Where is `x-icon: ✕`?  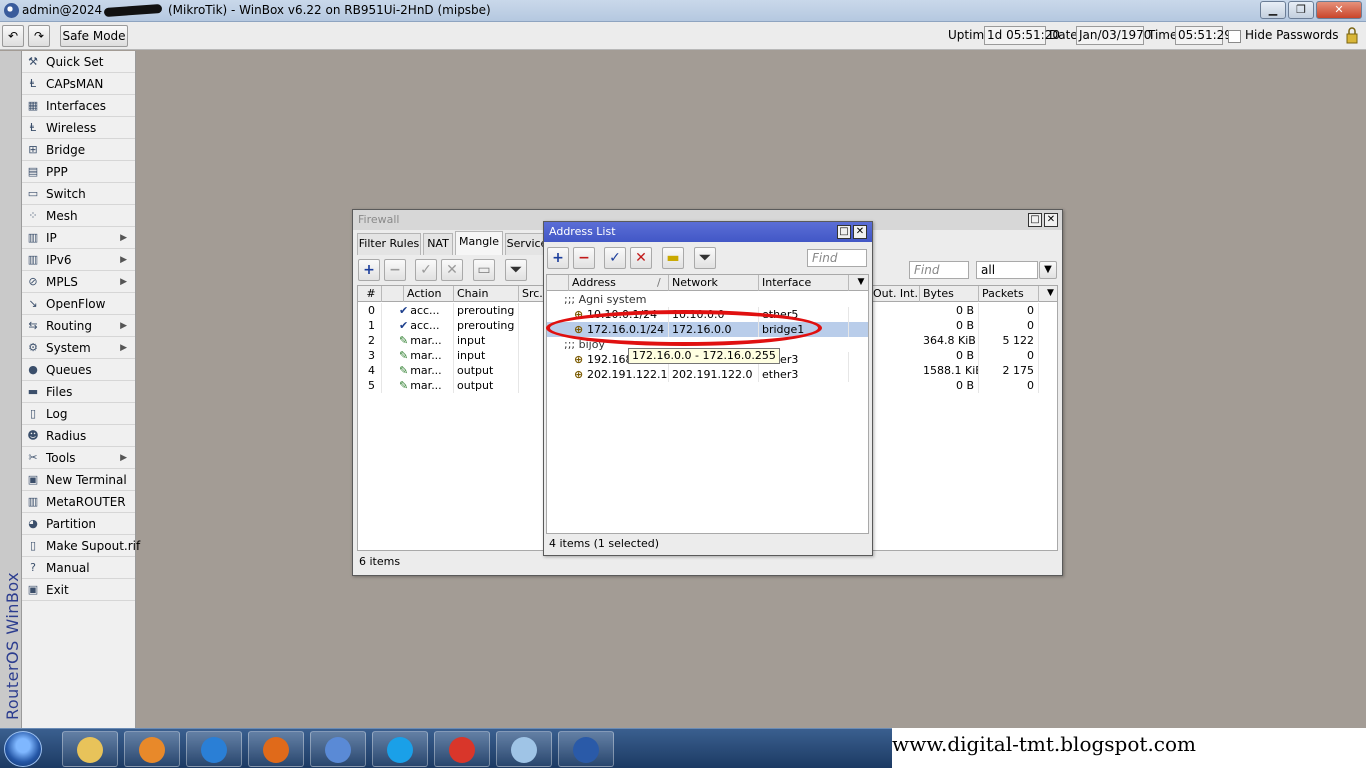
x-icon: ✕ is located at coordinates (641, 258).